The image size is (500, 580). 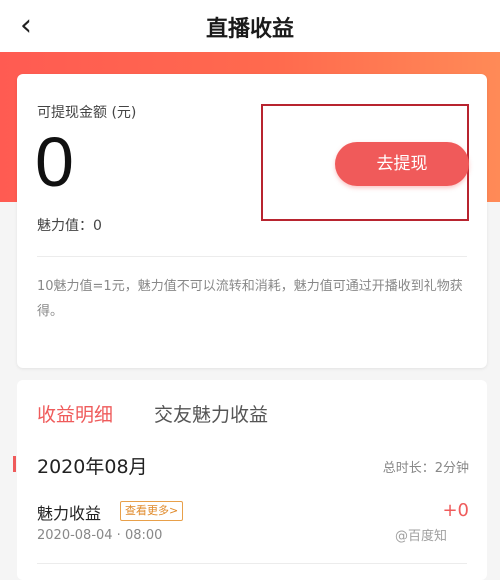 I want to click on top-bar: ‹ 直播收益, so click(x=250, y=26).